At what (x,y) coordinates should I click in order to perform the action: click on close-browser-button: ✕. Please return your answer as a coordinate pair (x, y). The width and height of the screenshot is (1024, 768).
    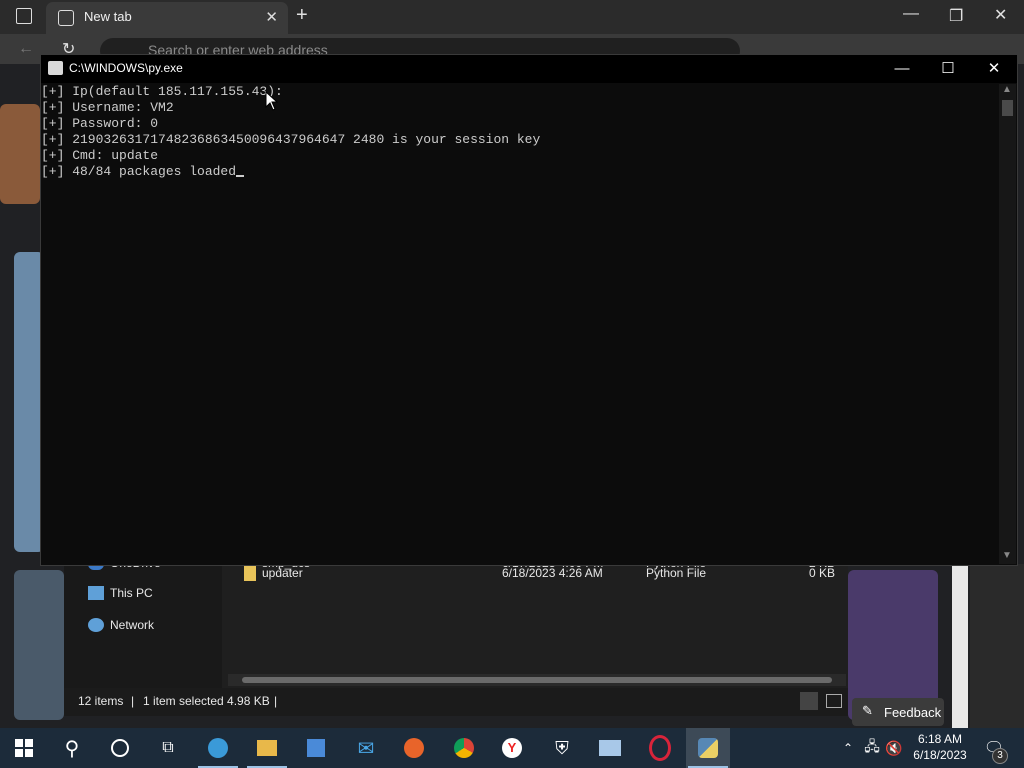
    Looking at the image, I should click on (1000, 15).